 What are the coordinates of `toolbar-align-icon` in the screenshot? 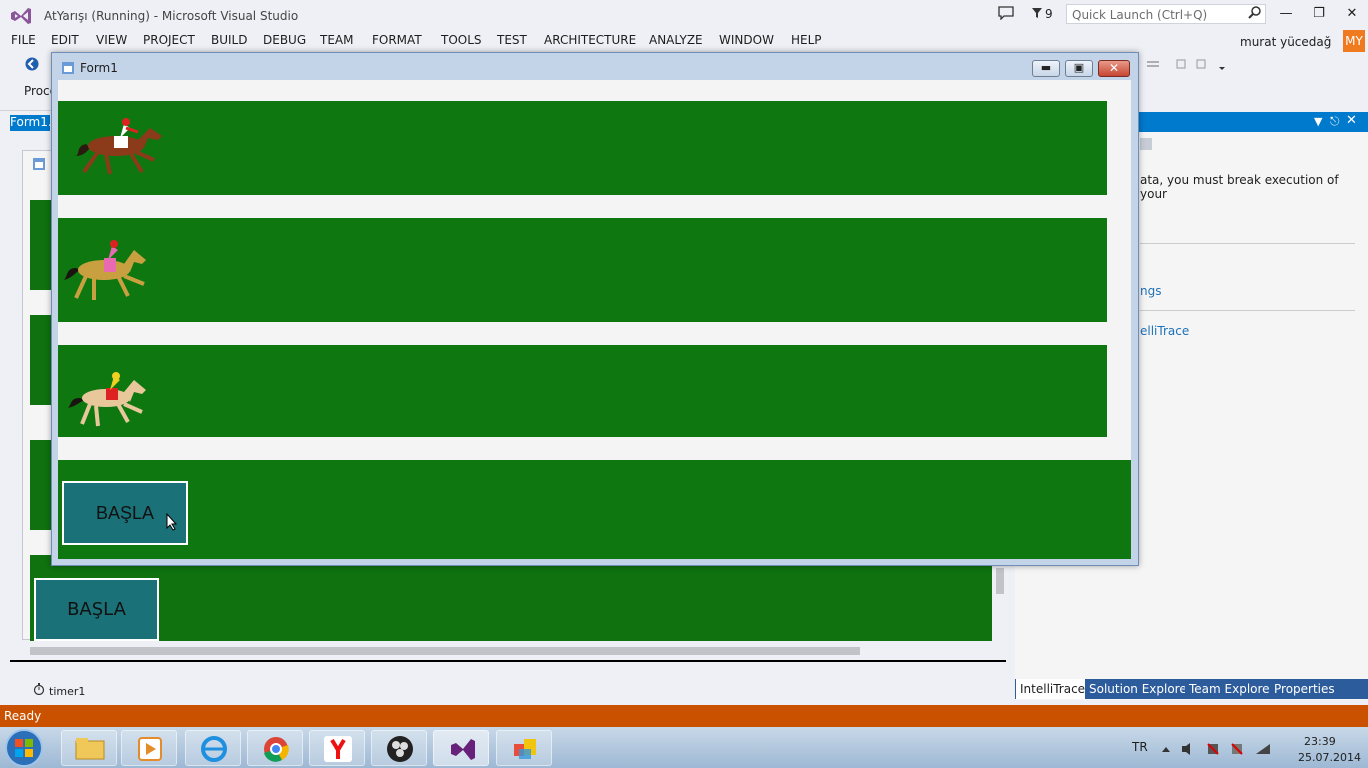 It's located at (1185, 65).